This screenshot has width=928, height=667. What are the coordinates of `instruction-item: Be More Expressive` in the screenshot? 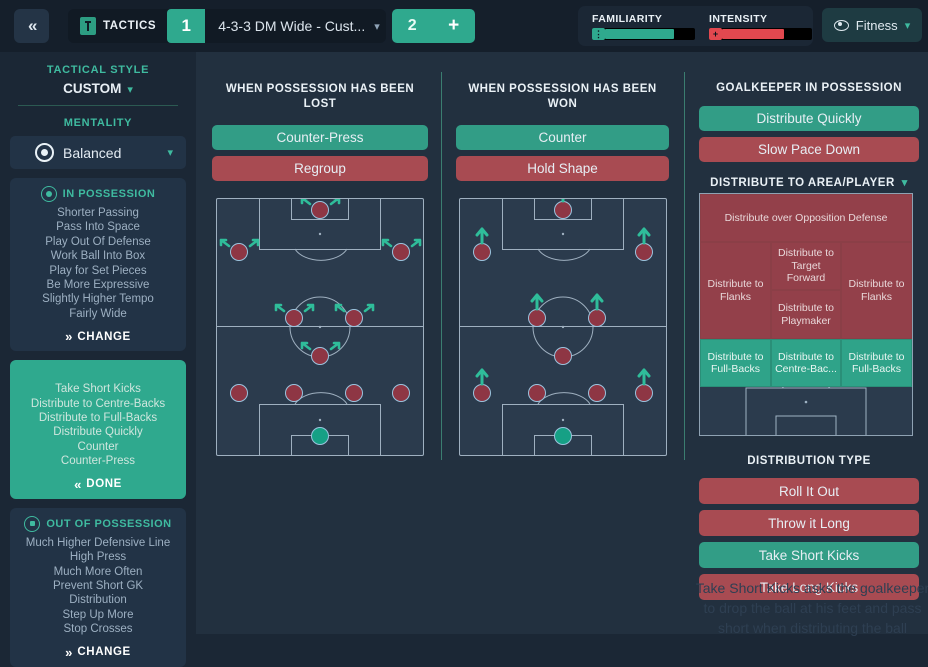 It's located at (98, 285).